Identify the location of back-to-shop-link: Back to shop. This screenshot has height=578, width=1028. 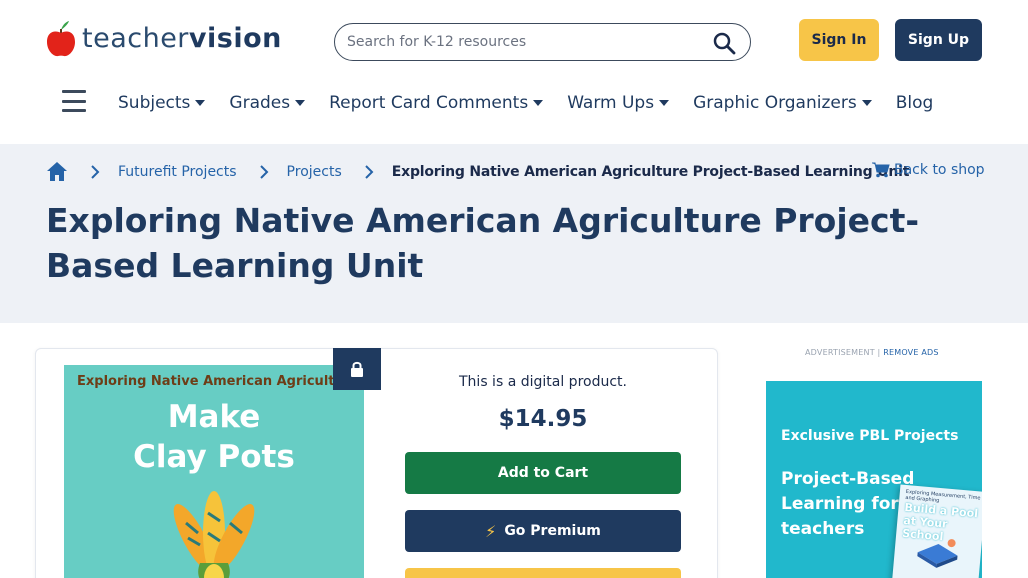
(928, 170).